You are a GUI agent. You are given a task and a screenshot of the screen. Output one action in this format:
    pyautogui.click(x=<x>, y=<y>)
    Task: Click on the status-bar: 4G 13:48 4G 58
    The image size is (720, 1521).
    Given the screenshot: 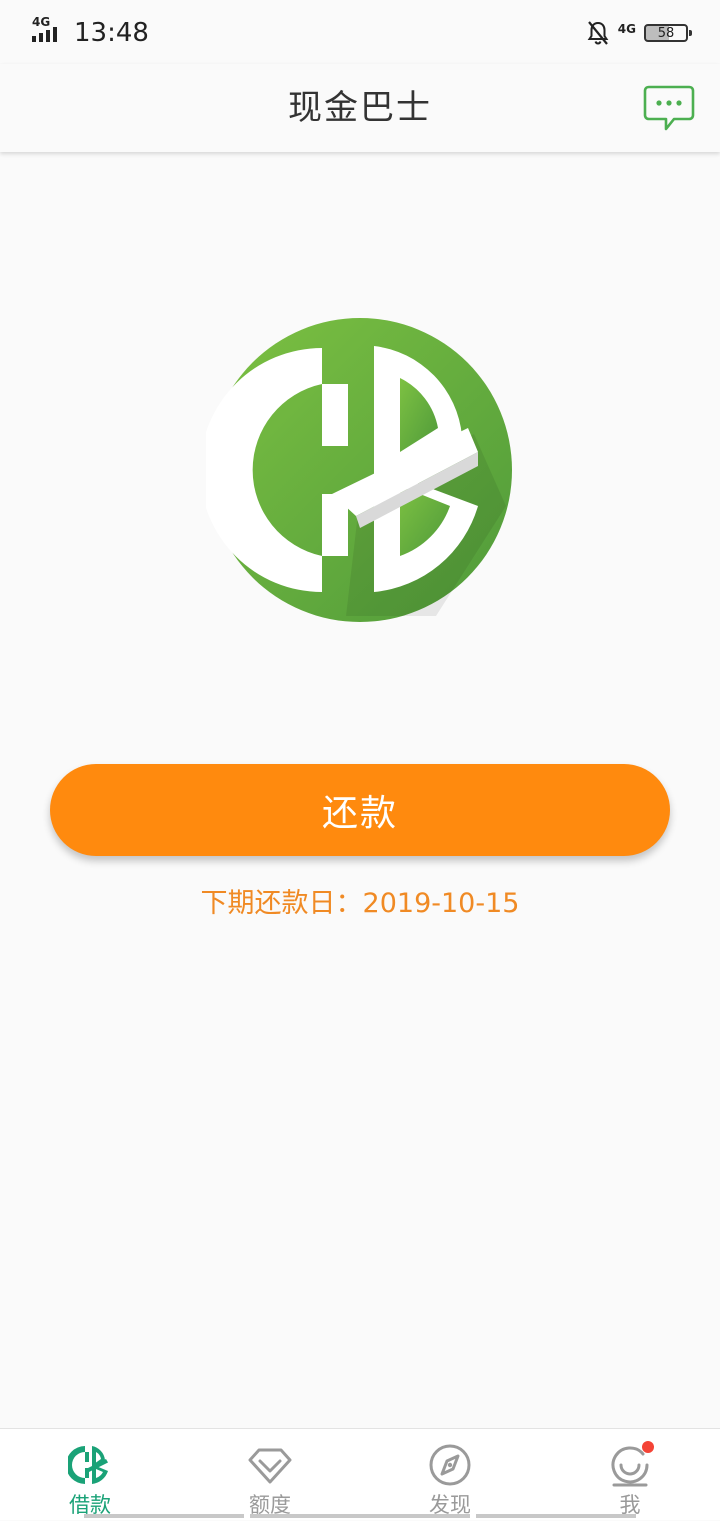 What is the action you would take?
    pyautogui.click(x=360, y=32)
    